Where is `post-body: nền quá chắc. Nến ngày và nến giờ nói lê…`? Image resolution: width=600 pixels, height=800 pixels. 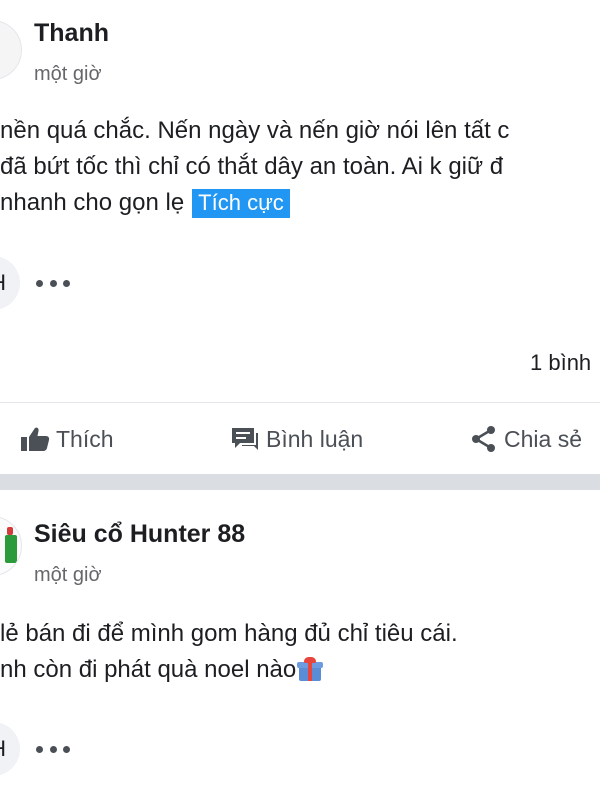
post-body: nền quá chắc. Nến ngày và nến giờ nói lê… is located at coordinates (300, 167).